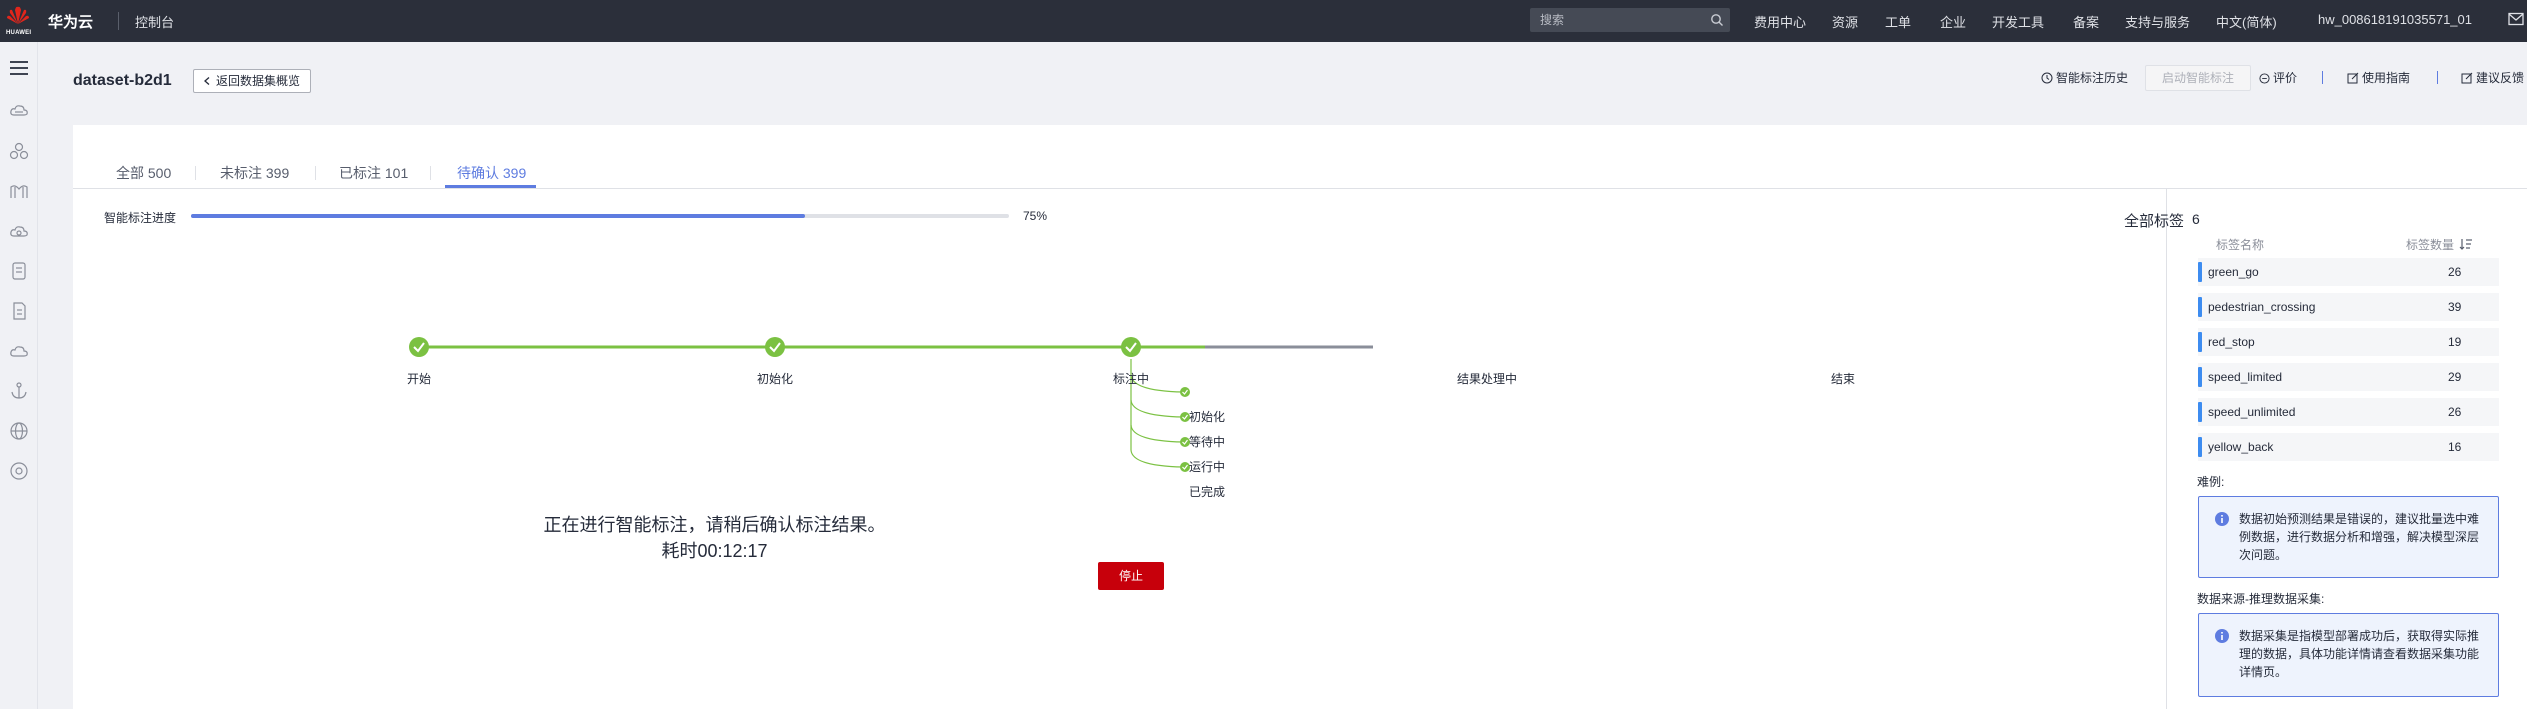  I want to click on feedback-link: 建议反馈, so click(2492, 78).